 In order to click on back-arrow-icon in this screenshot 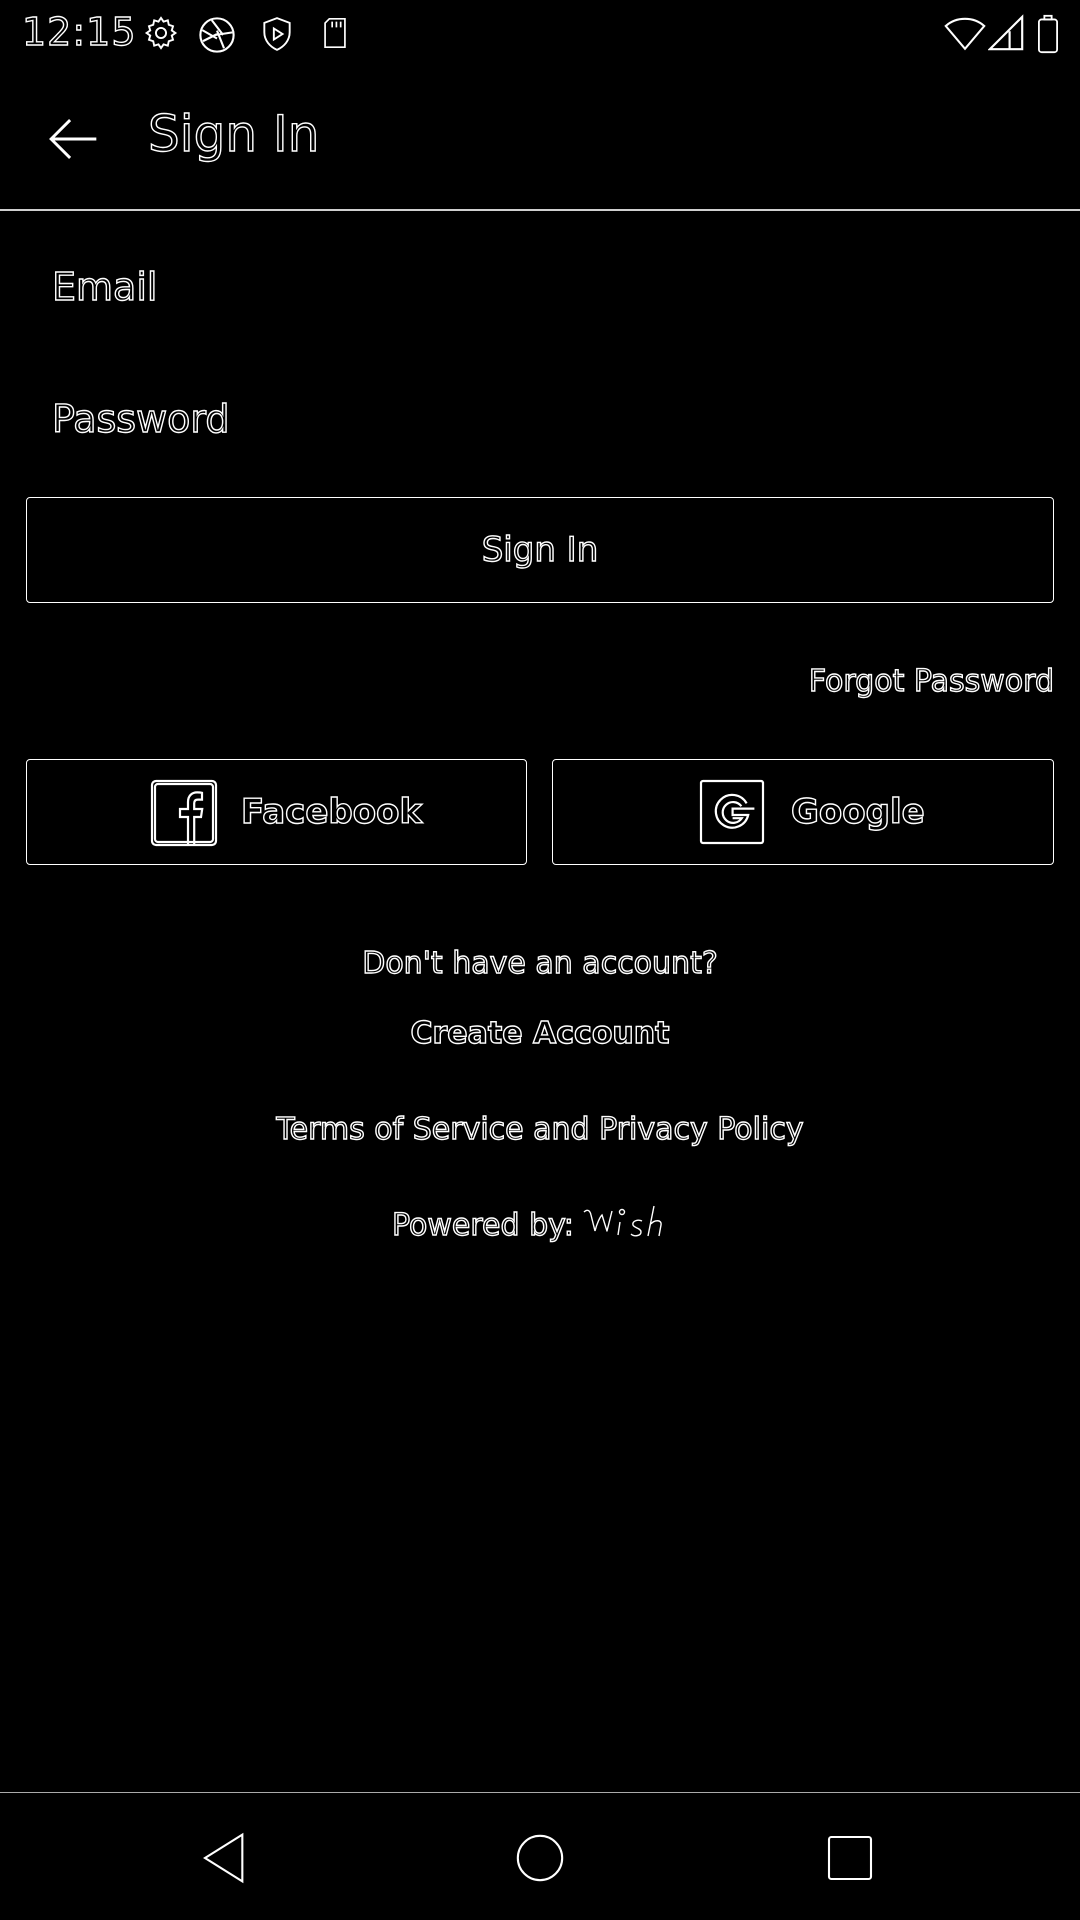, I will do `click(73, 139)`.